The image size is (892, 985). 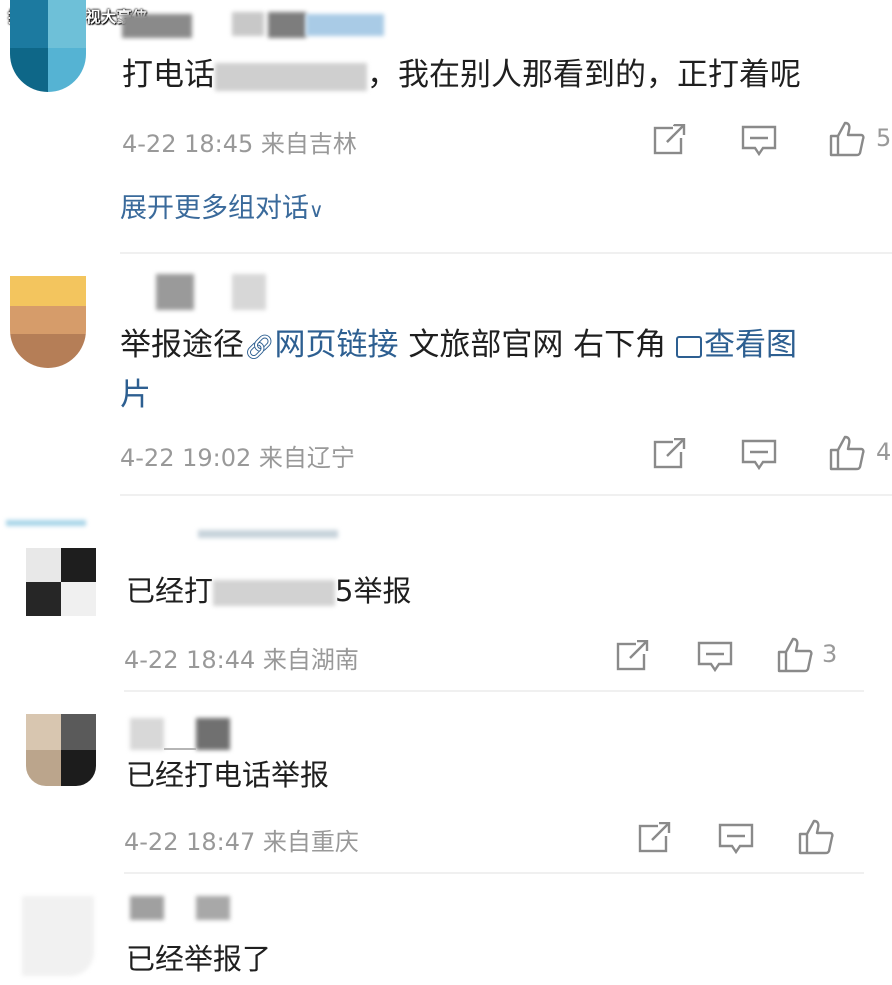 I want to click on view-image-link-continued: 片, so click(x=135, y=395).